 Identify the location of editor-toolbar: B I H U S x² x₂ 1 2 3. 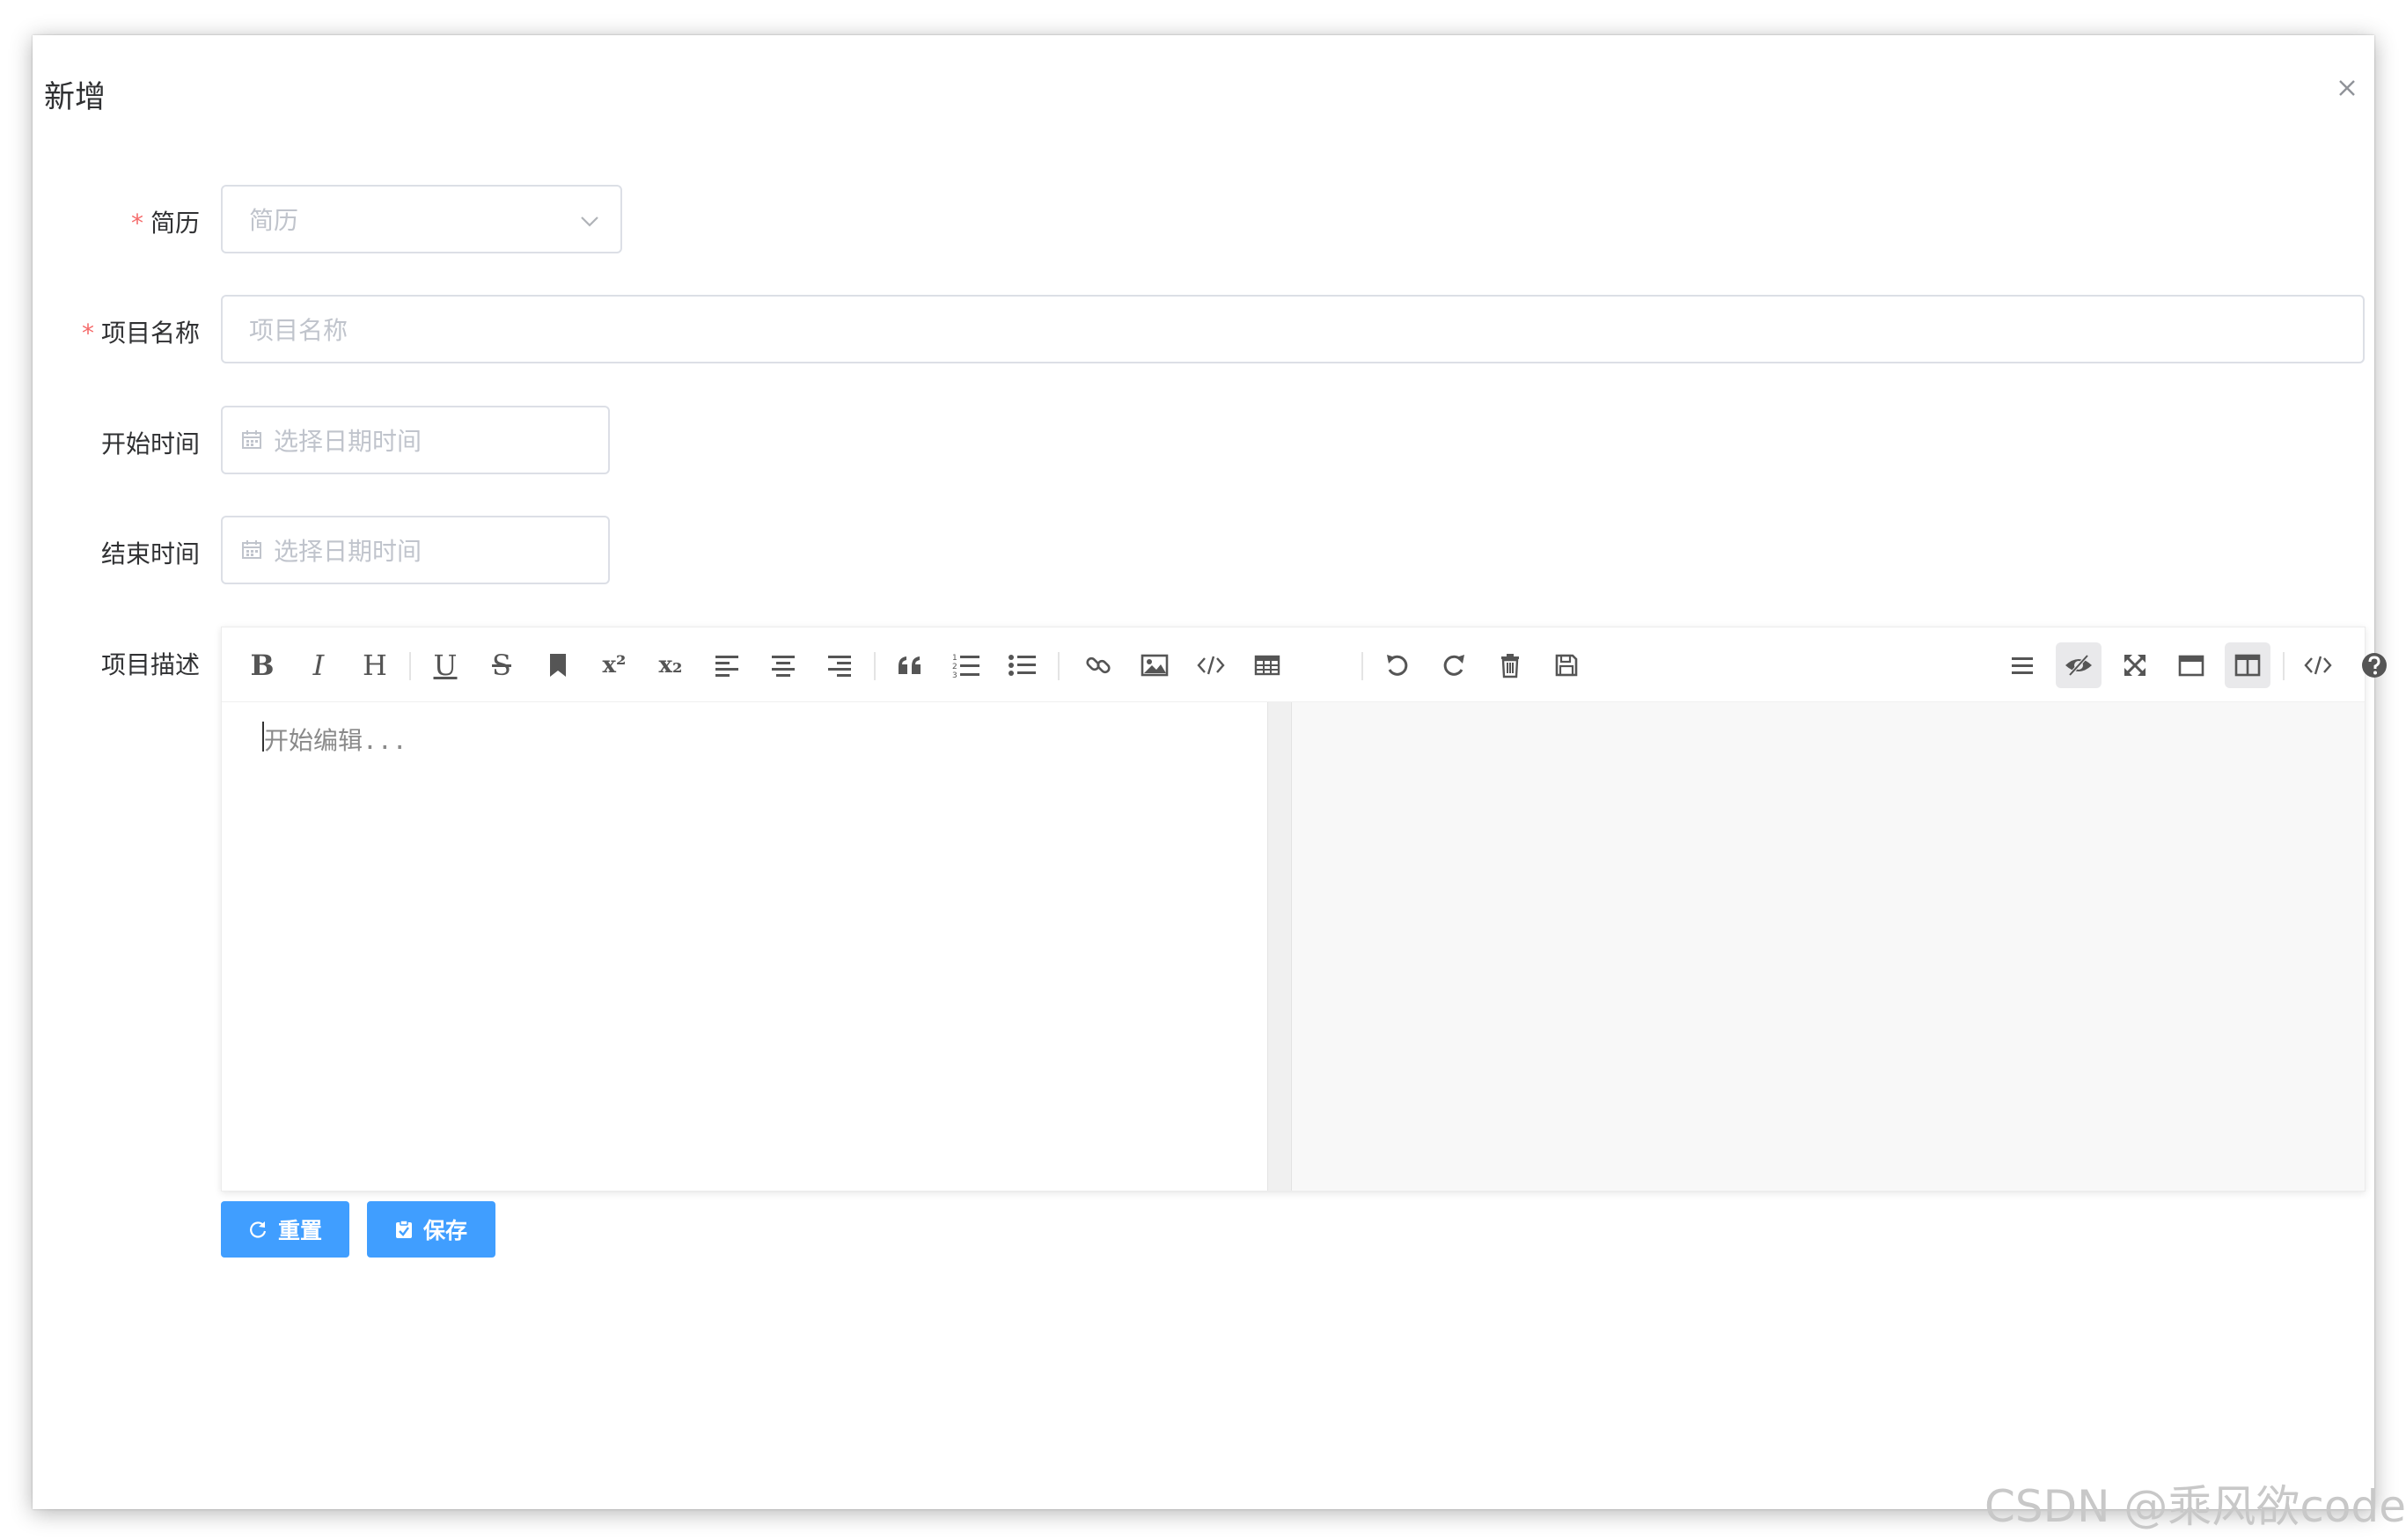
(1305, 664).